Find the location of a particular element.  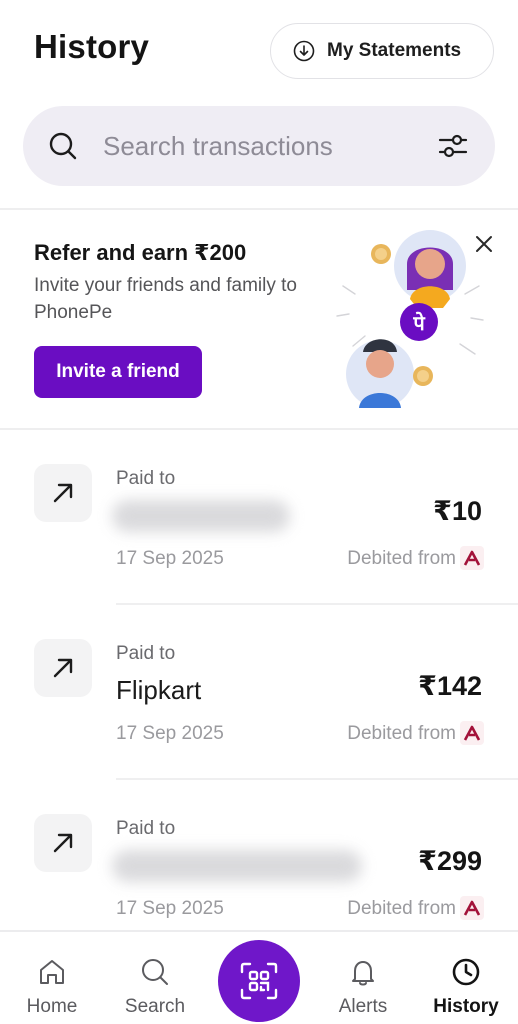

scan-qr-button is located at coordinates (259, 981).